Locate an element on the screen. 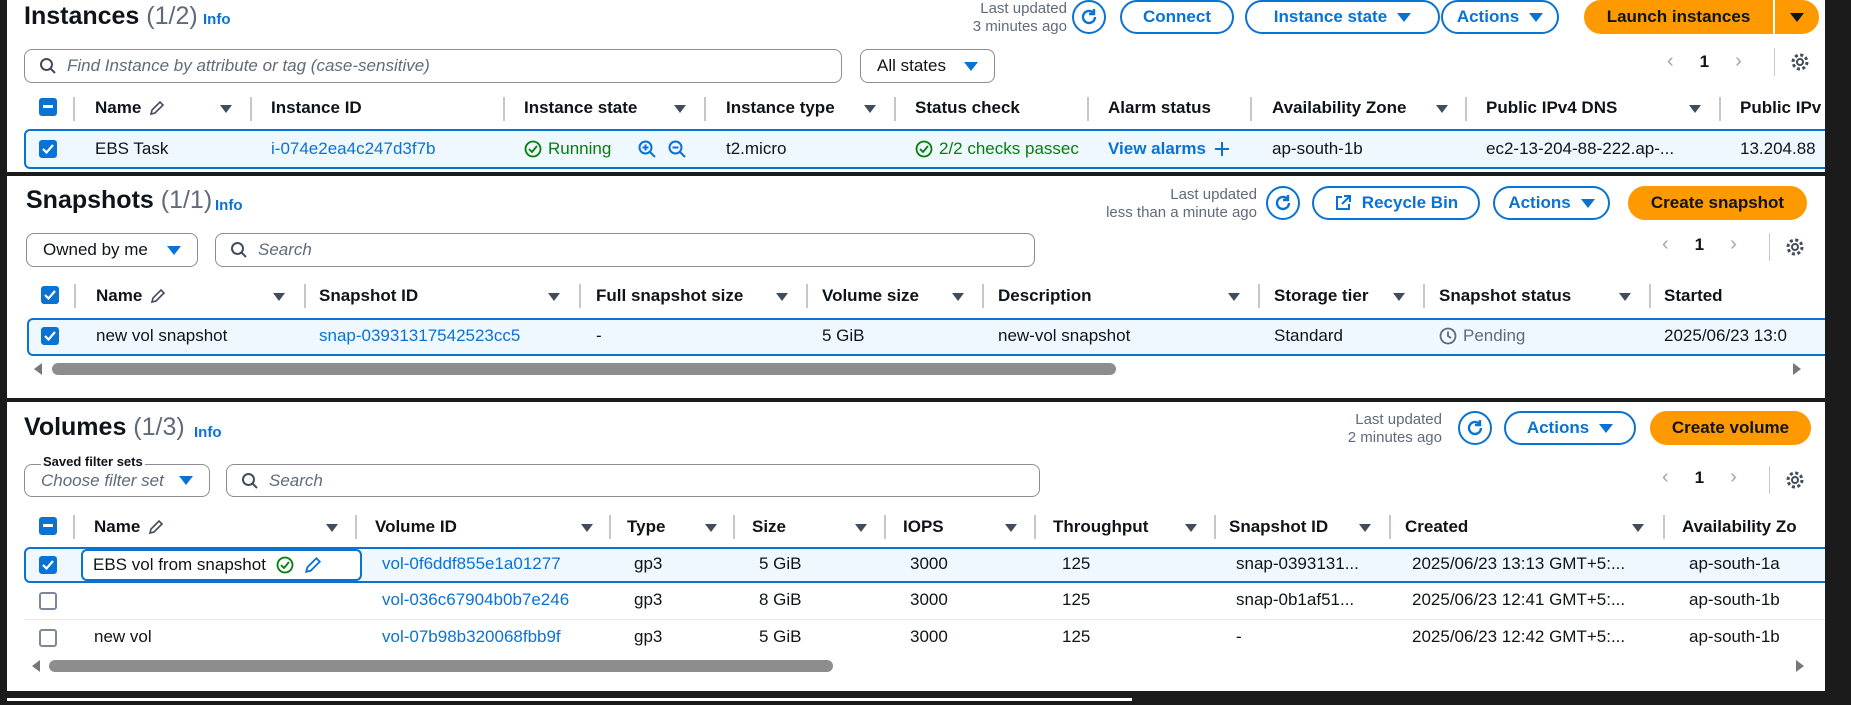 This screenshot has height=705, width=1851. zoom-out-icon is located at coordinates (677, 151).